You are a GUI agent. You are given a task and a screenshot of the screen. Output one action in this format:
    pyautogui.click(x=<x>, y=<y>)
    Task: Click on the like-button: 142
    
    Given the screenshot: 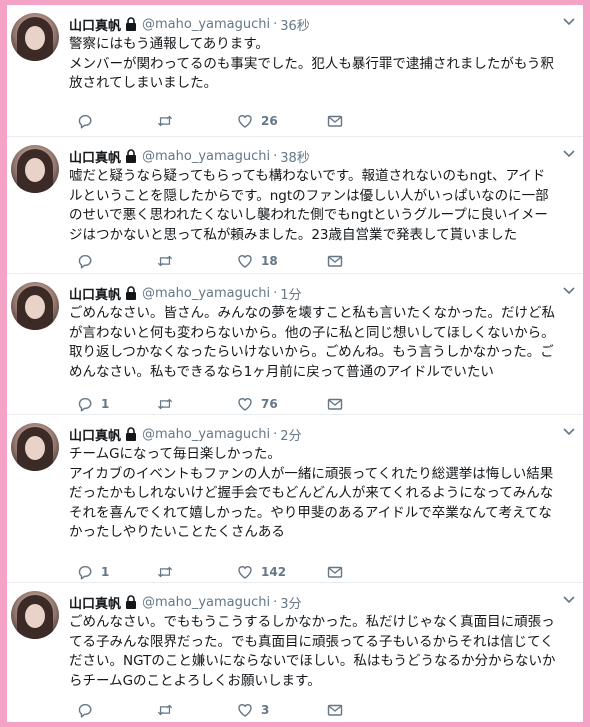 What is the action you would take?
    pyautogui.click(x=261, y=572)
    